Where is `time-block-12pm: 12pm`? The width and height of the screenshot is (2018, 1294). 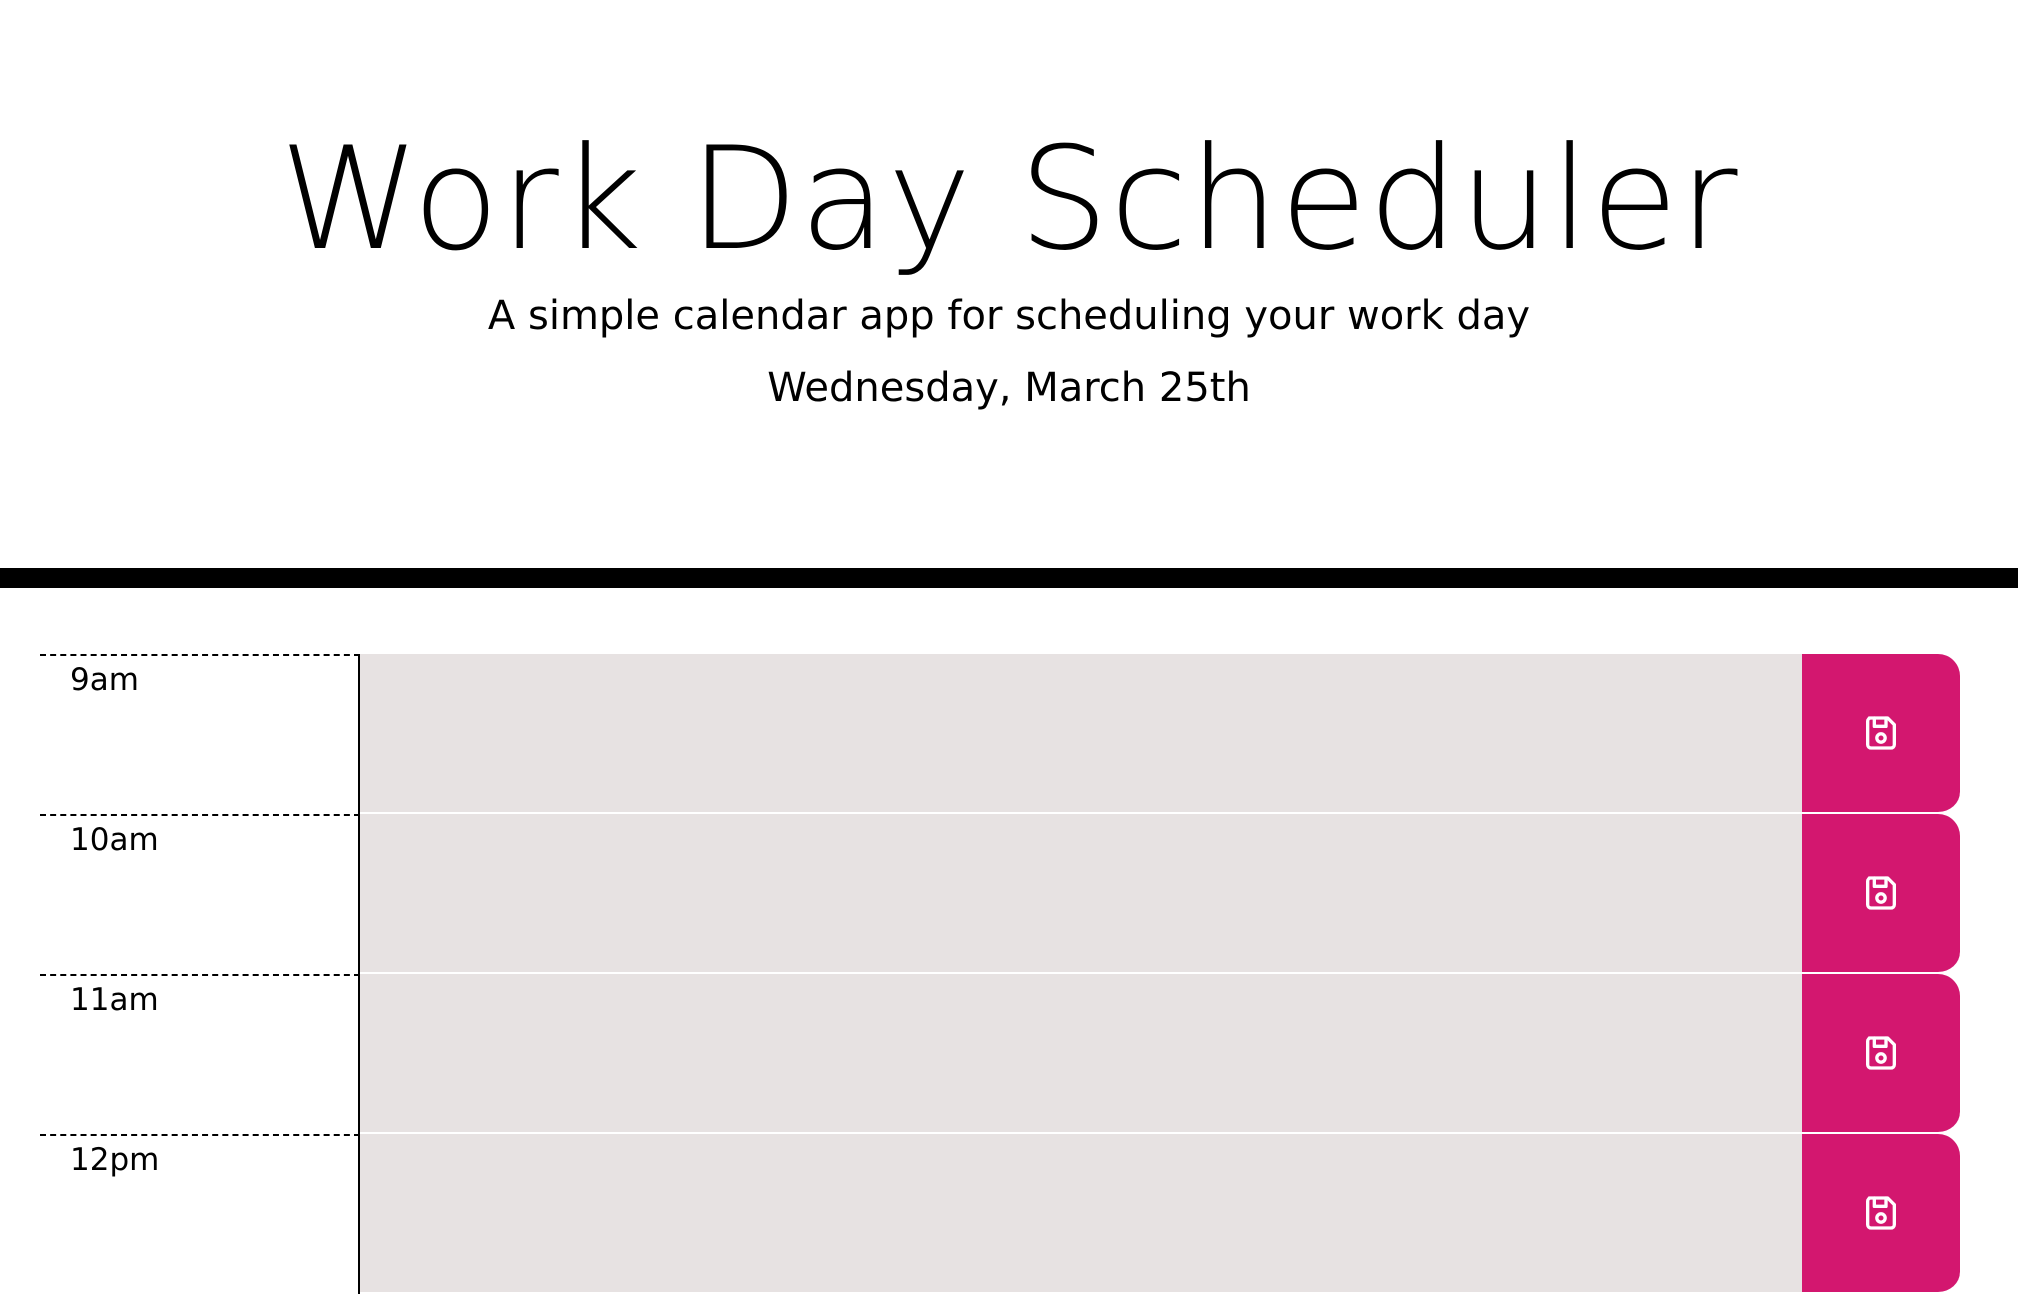 time-block-12pm: 12pm is located at coordinates (1000, 1214).